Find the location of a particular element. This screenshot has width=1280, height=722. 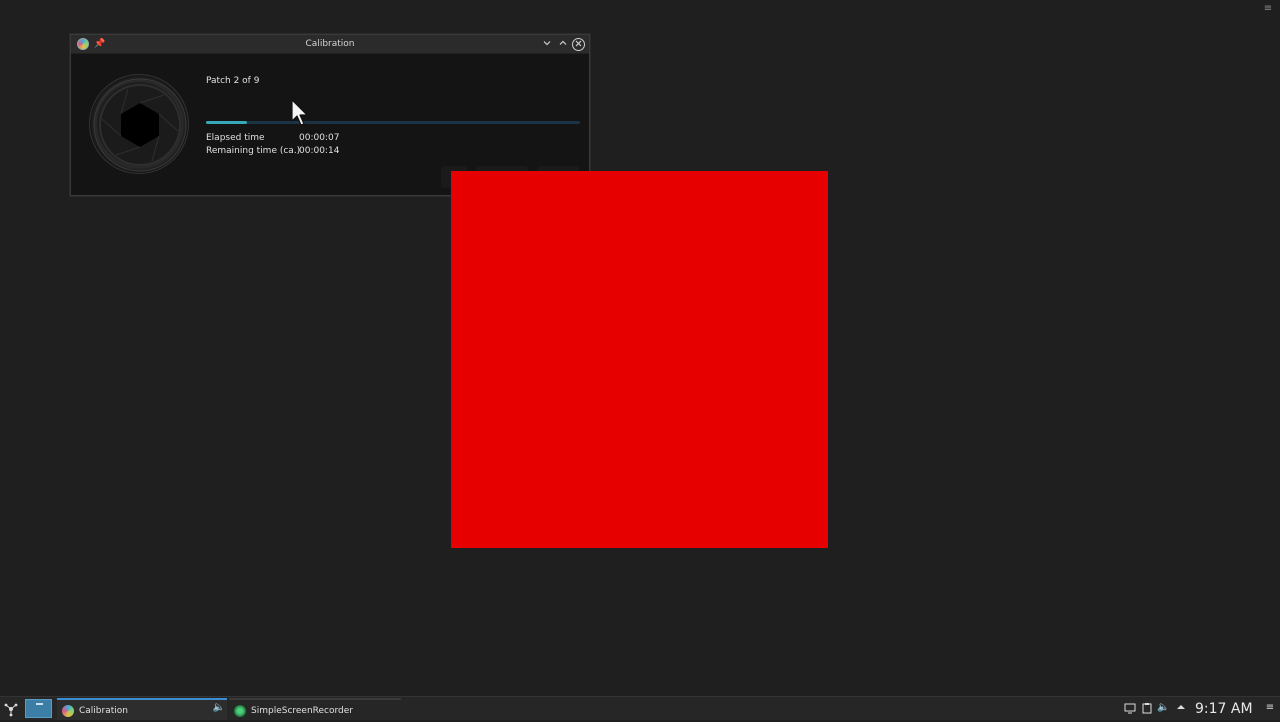

window-titlebar: 📌 Calibration is located at coordinates (330, 44).